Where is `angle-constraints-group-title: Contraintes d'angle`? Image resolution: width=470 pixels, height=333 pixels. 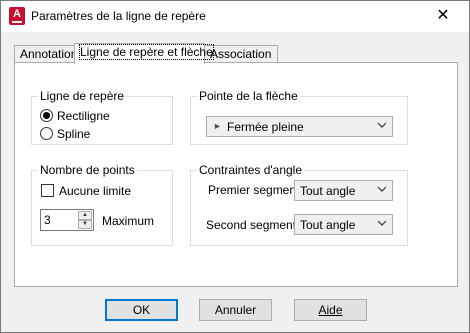 angle-constraints-group-title: Contraintes d'angle is located at coordinates (251, 170).